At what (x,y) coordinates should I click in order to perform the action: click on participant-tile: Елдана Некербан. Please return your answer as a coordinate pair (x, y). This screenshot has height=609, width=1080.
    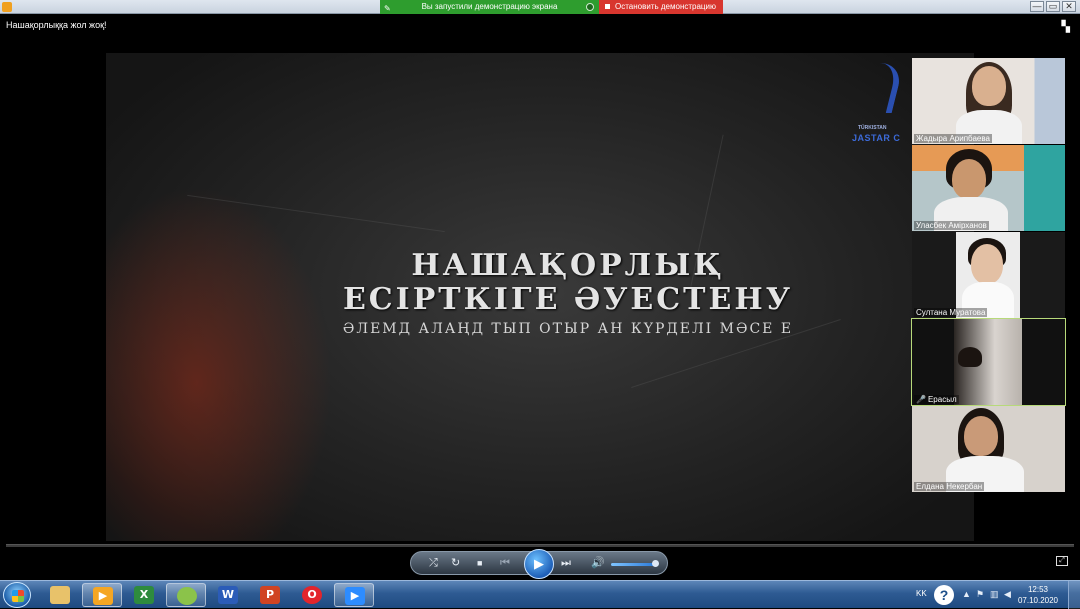
    Looking at the image, I should click on (988, 449).